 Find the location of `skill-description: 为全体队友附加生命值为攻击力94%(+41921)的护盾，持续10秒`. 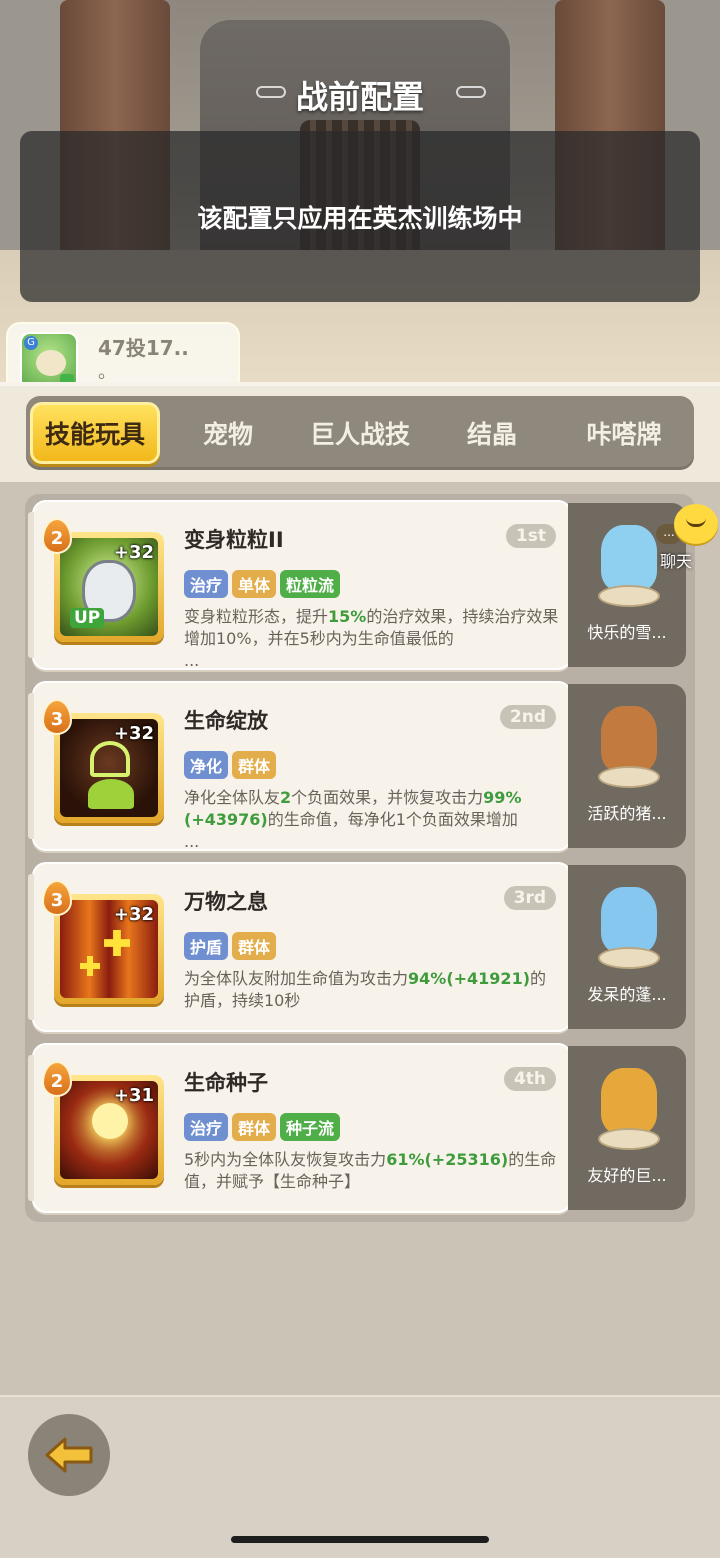

skill-description: 为全体队友附加生命值为攻击力94%(+41921)的护盾，持续10秒 is located at coordinates (372, 990).